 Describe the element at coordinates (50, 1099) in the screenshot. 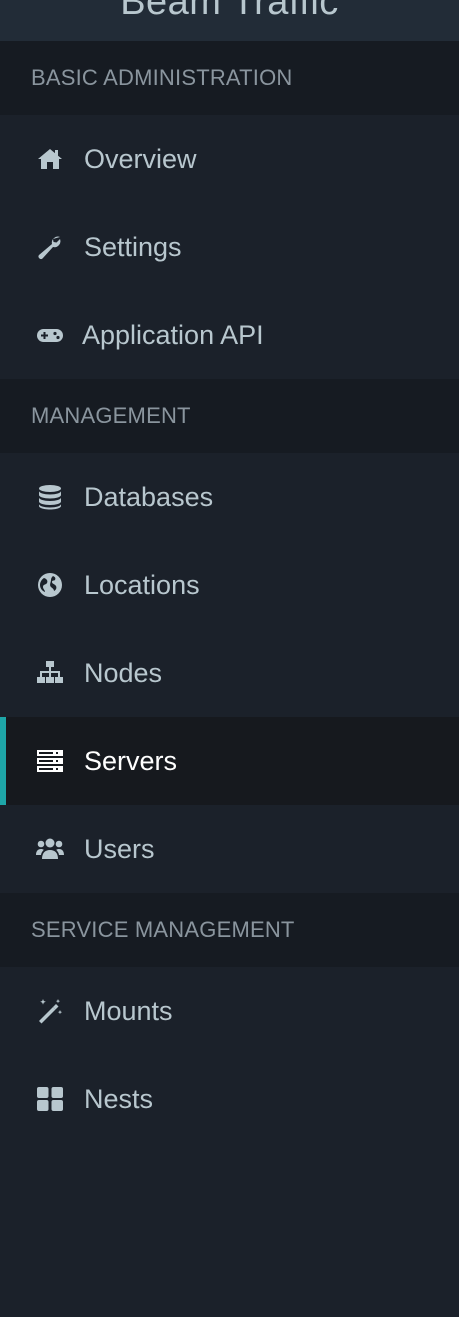

I see `grid-icon` at that location.